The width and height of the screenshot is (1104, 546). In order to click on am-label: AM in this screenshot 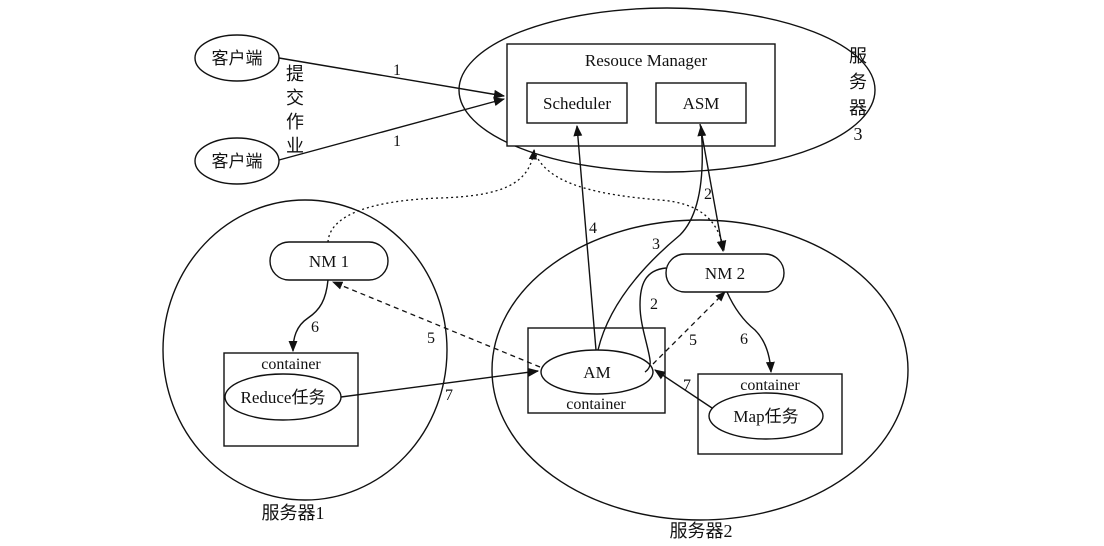, I will do `click(596, 372)`.